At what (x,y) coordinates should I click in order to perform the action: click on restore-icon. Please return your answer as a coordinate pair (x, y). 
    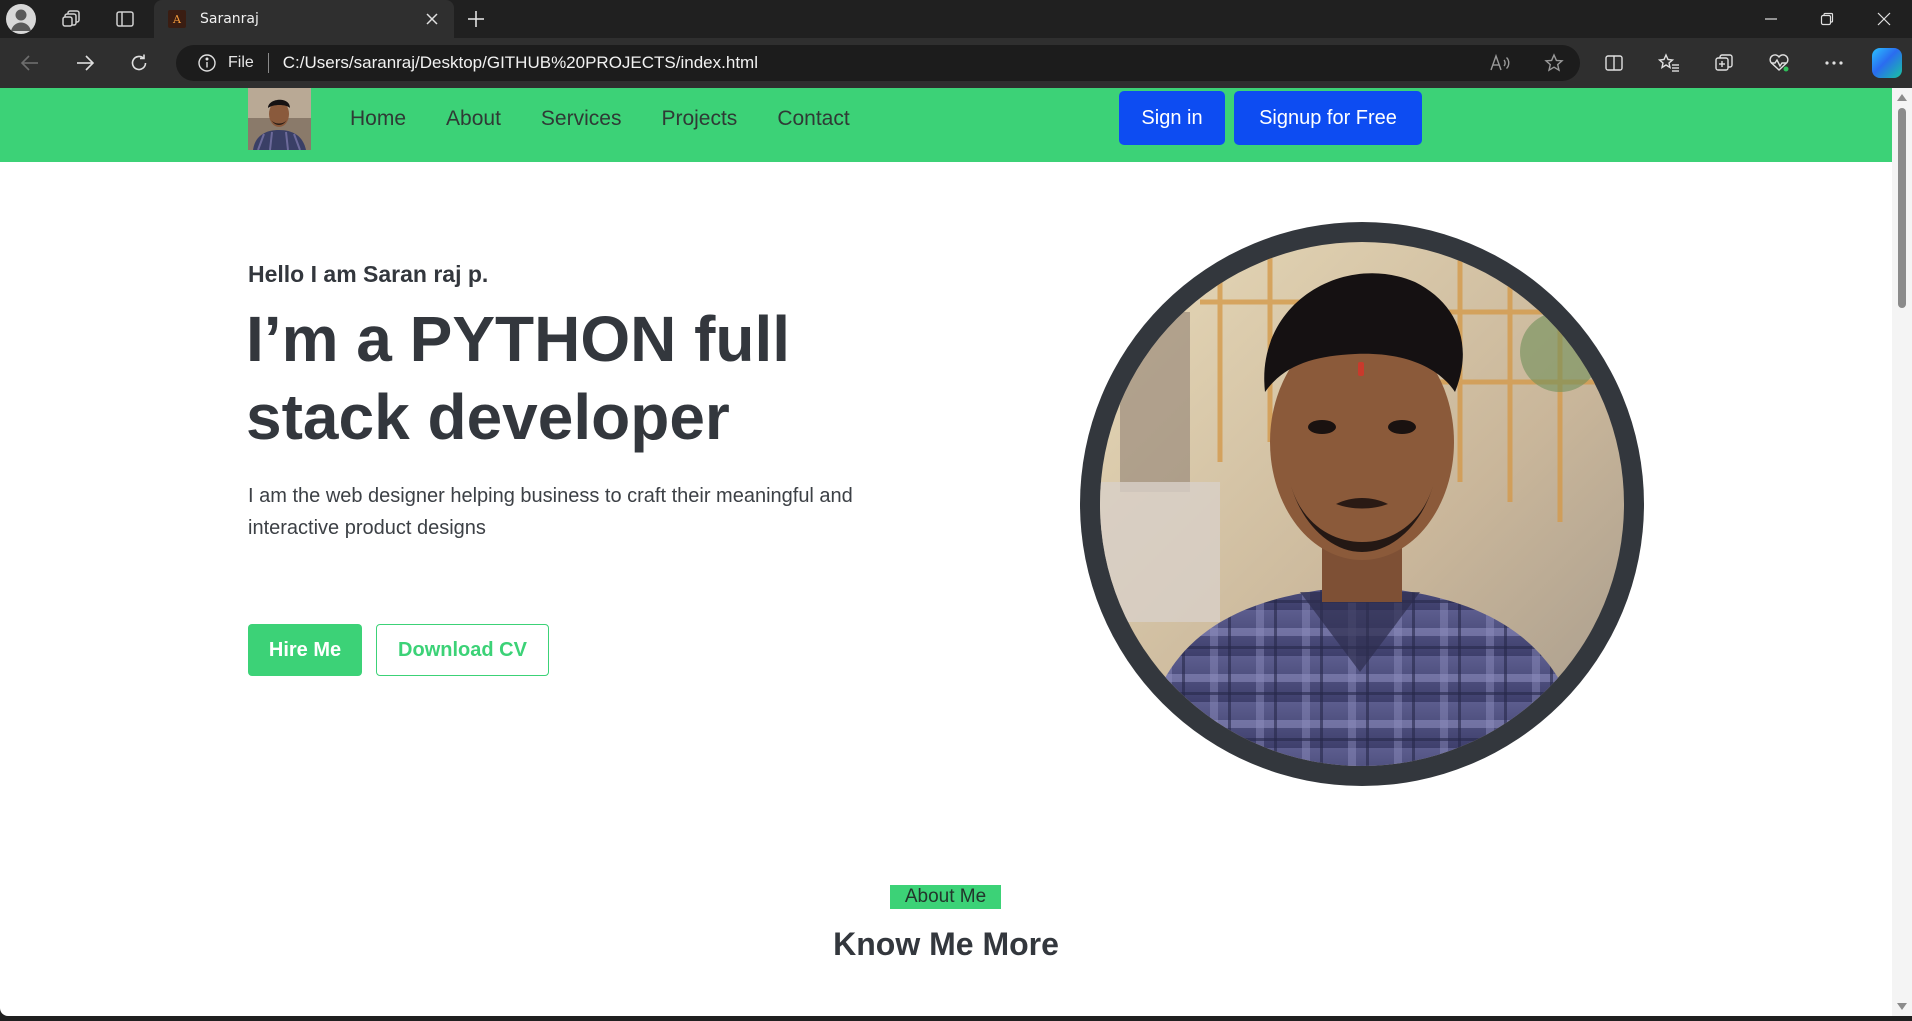
    Looking at the image, I should click on (1827, 19).